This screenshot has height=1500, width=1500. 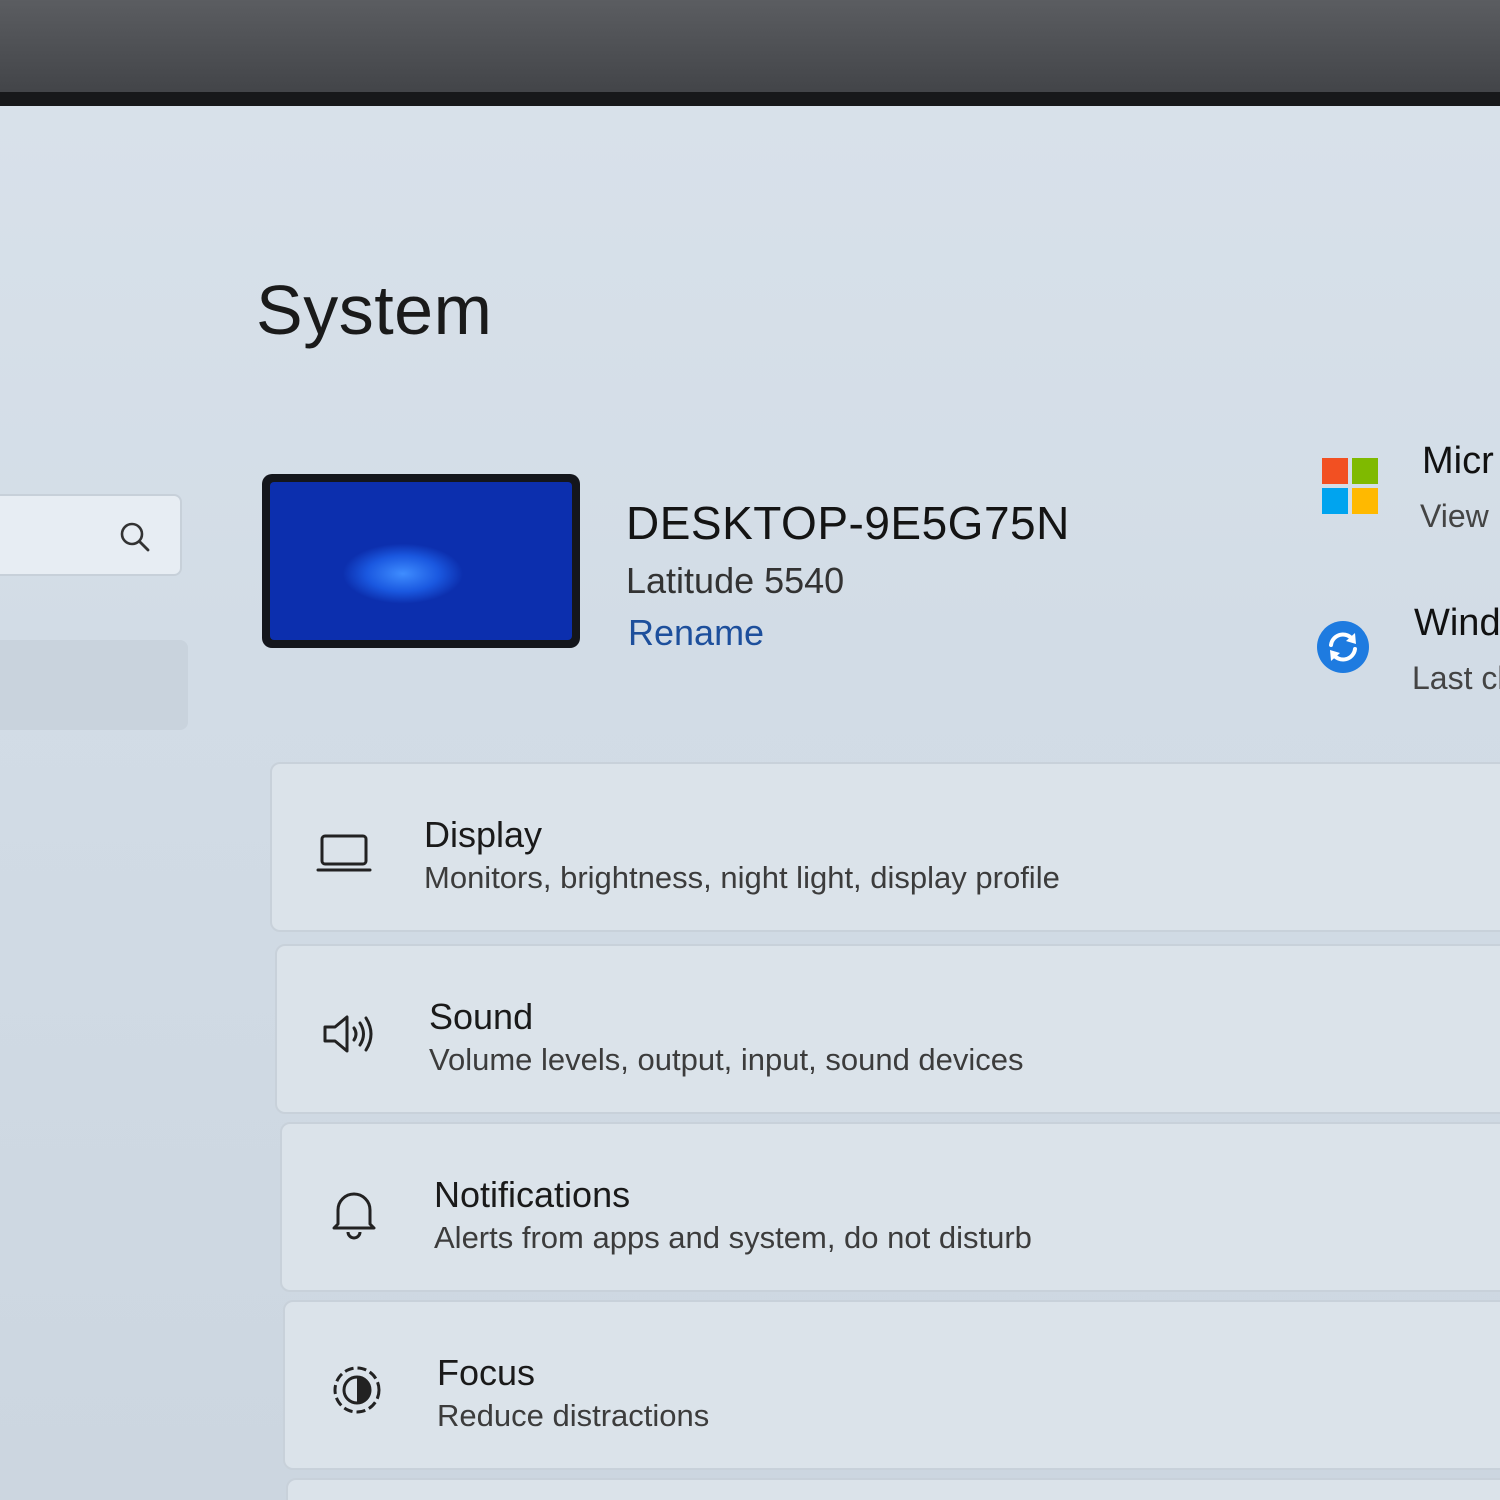 I want to click on settings-item-subtitle: Reduce distractions, so click(x=573, y=1415).